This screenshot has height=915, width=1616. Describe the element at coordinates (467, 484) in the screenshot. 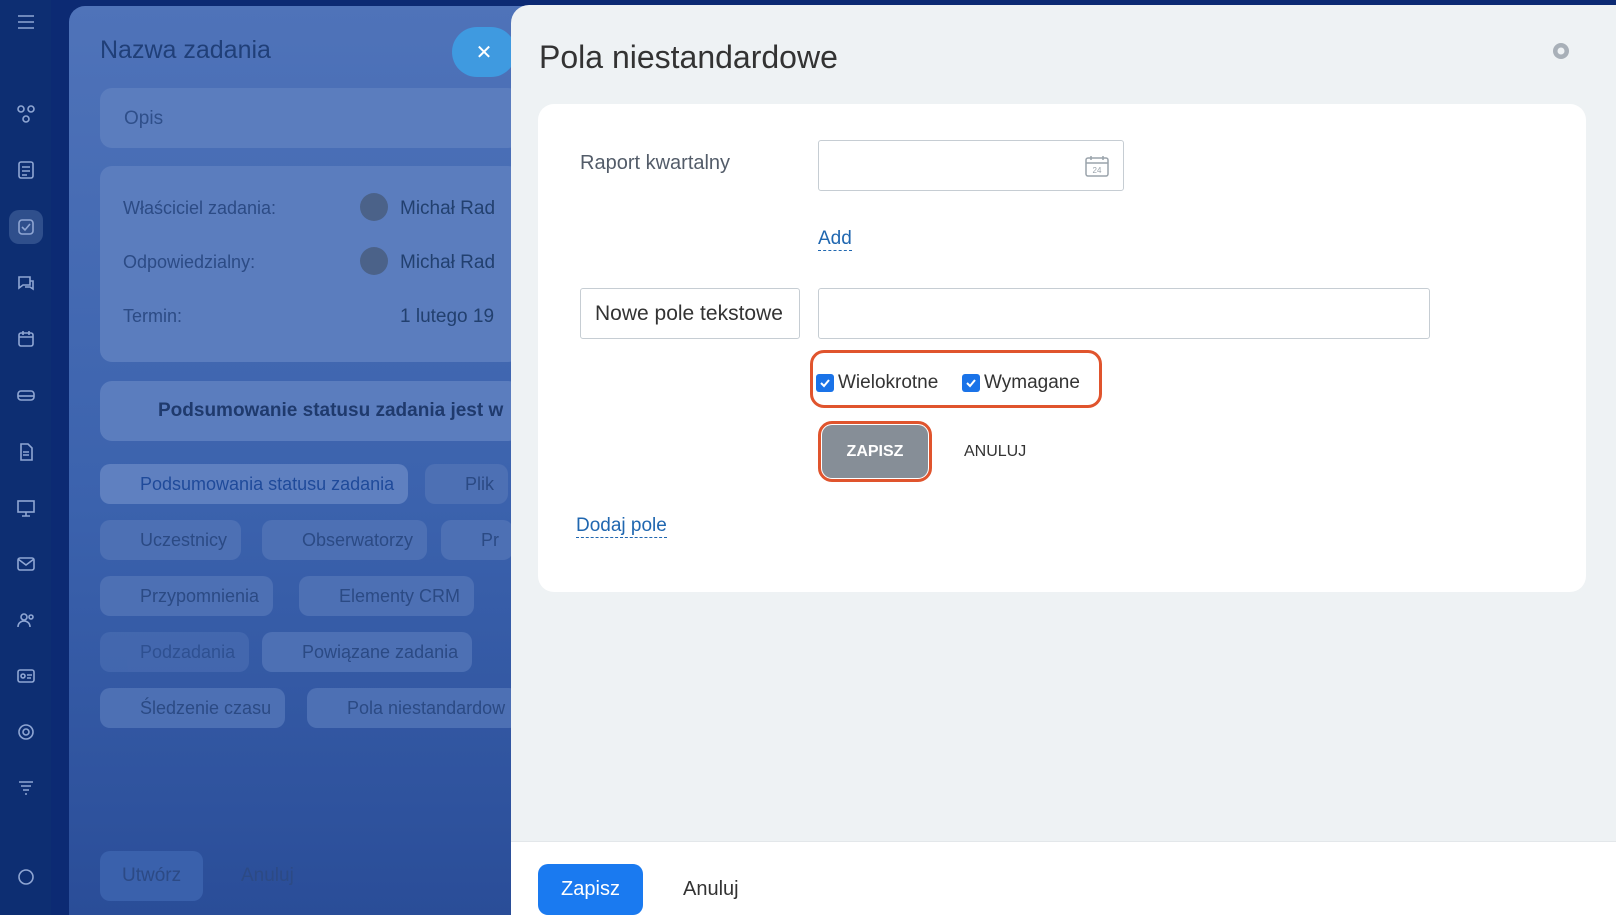

I see `chip-files: Plik` at that location.